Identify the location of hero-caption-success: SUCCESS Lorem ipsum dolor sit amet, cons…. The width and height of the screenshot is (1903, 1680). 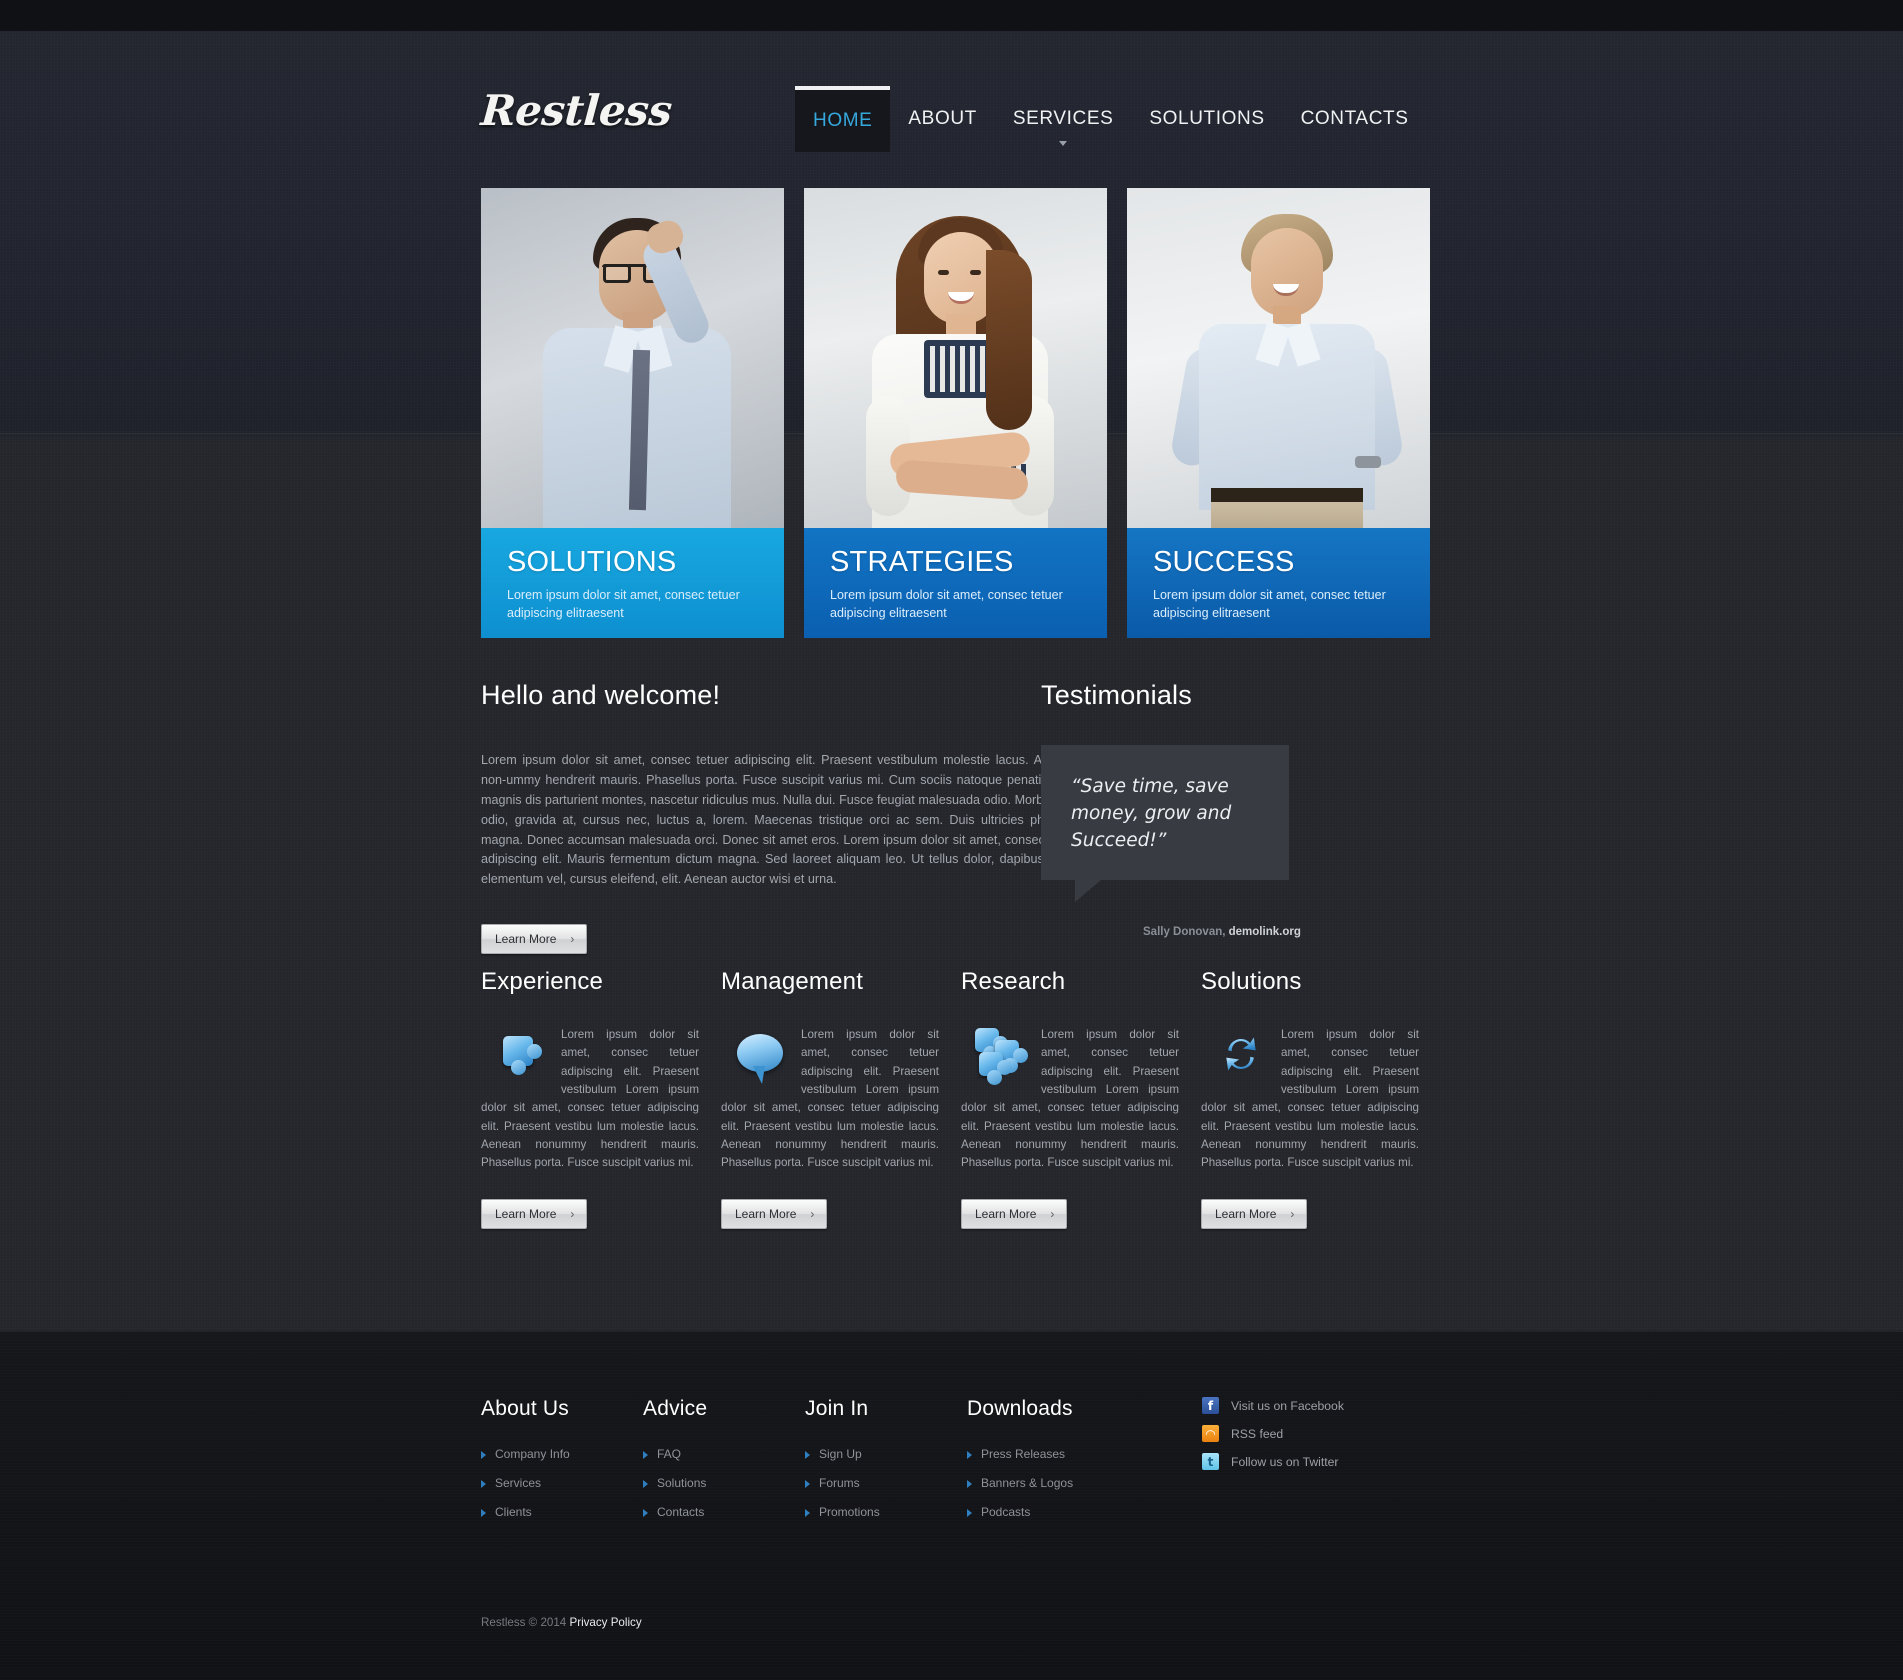
(1278, 583).